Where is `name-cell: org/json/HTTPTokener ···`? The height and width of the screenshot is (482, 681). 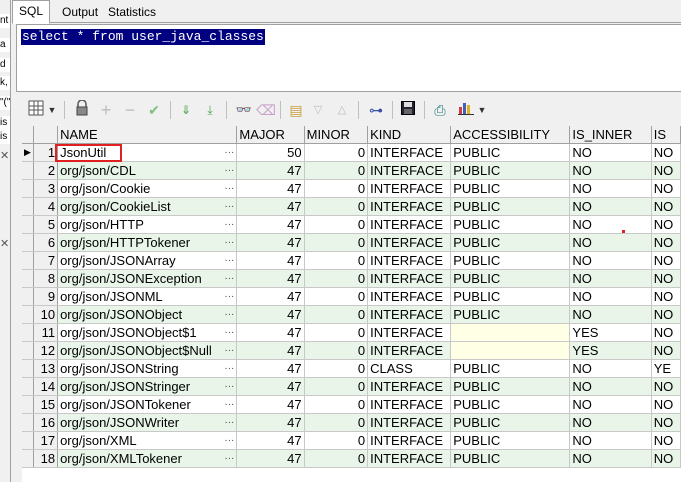
name-cell: org/json/HTTPTokener ··· is located at coordinates (147, 242).